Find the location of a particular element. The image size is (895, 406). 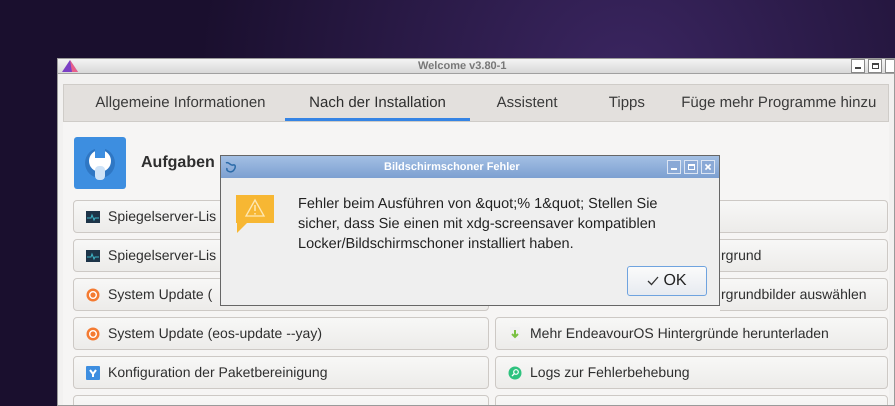

tab: Füge mehr Programme hinzu is located at coordinates (779, 103).